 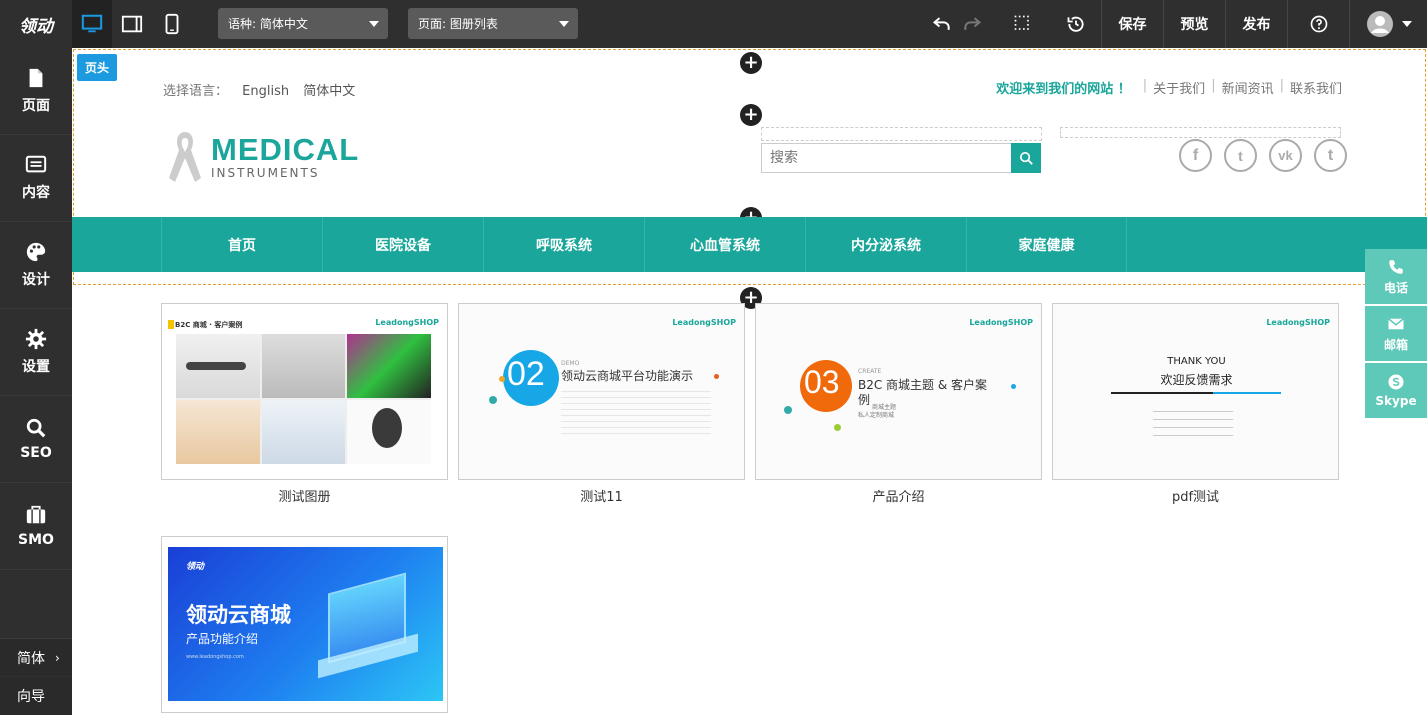 What do you see at coordinates (36, 252) in the screenshot?
I see `palette-icon` at bounding box center [36, 252].